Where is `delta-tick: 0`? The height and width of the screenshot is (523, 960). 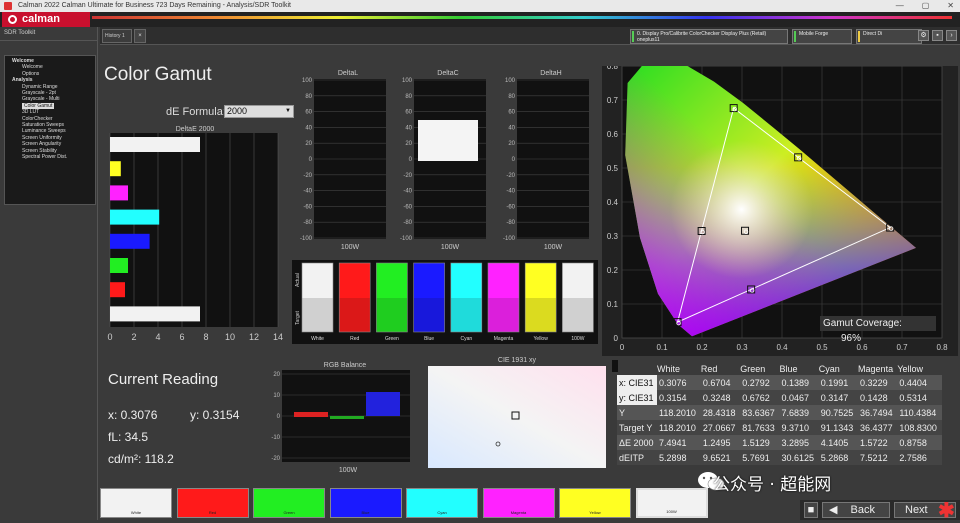
delta-tick: 0 is located at coordinates (411, 160).